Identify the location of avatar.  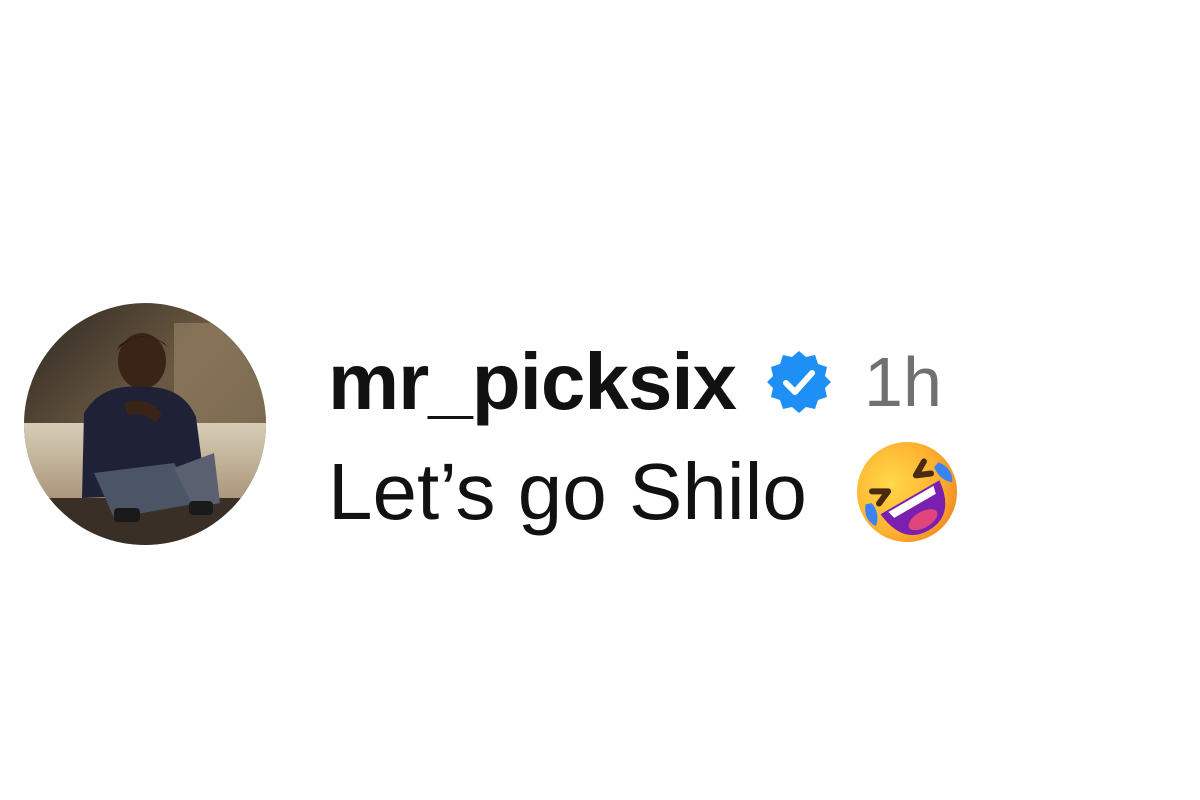
(145, 424).